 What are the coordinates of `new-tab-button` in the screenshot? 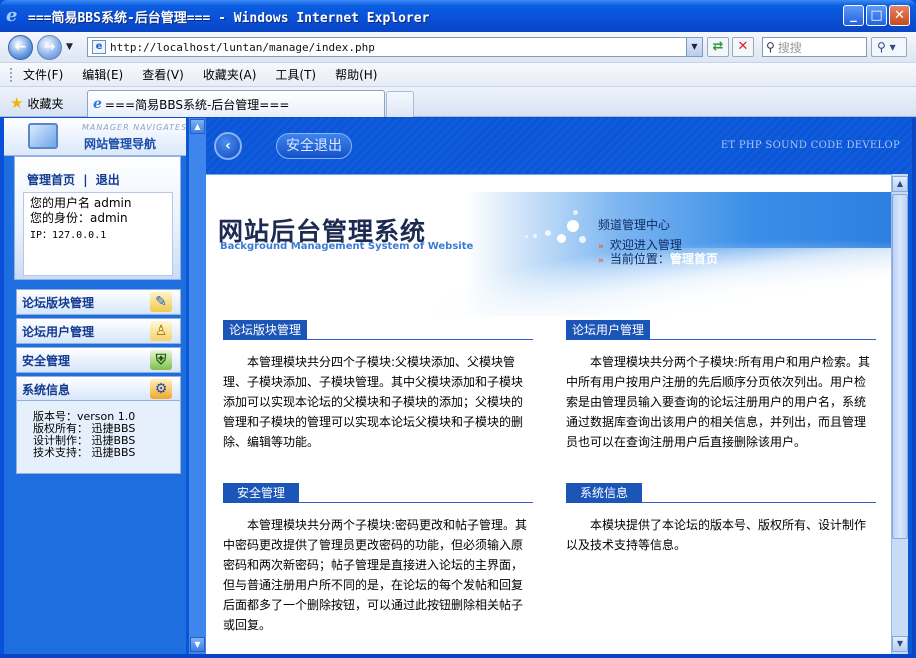 It's located at (400, 104).